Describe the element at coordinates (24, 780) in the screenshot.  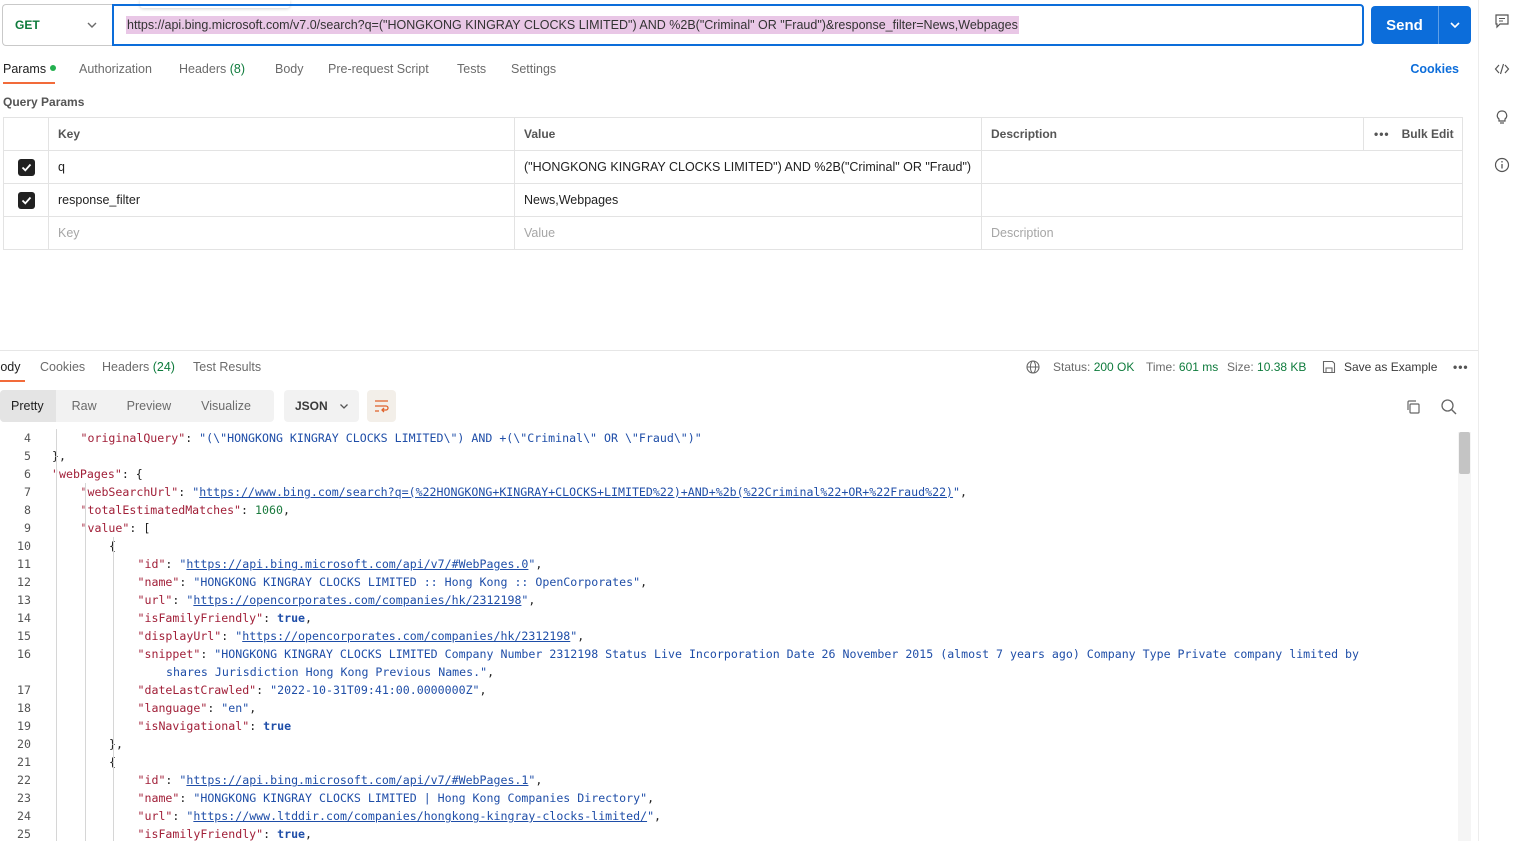
I see `line-number: 22` at that location.